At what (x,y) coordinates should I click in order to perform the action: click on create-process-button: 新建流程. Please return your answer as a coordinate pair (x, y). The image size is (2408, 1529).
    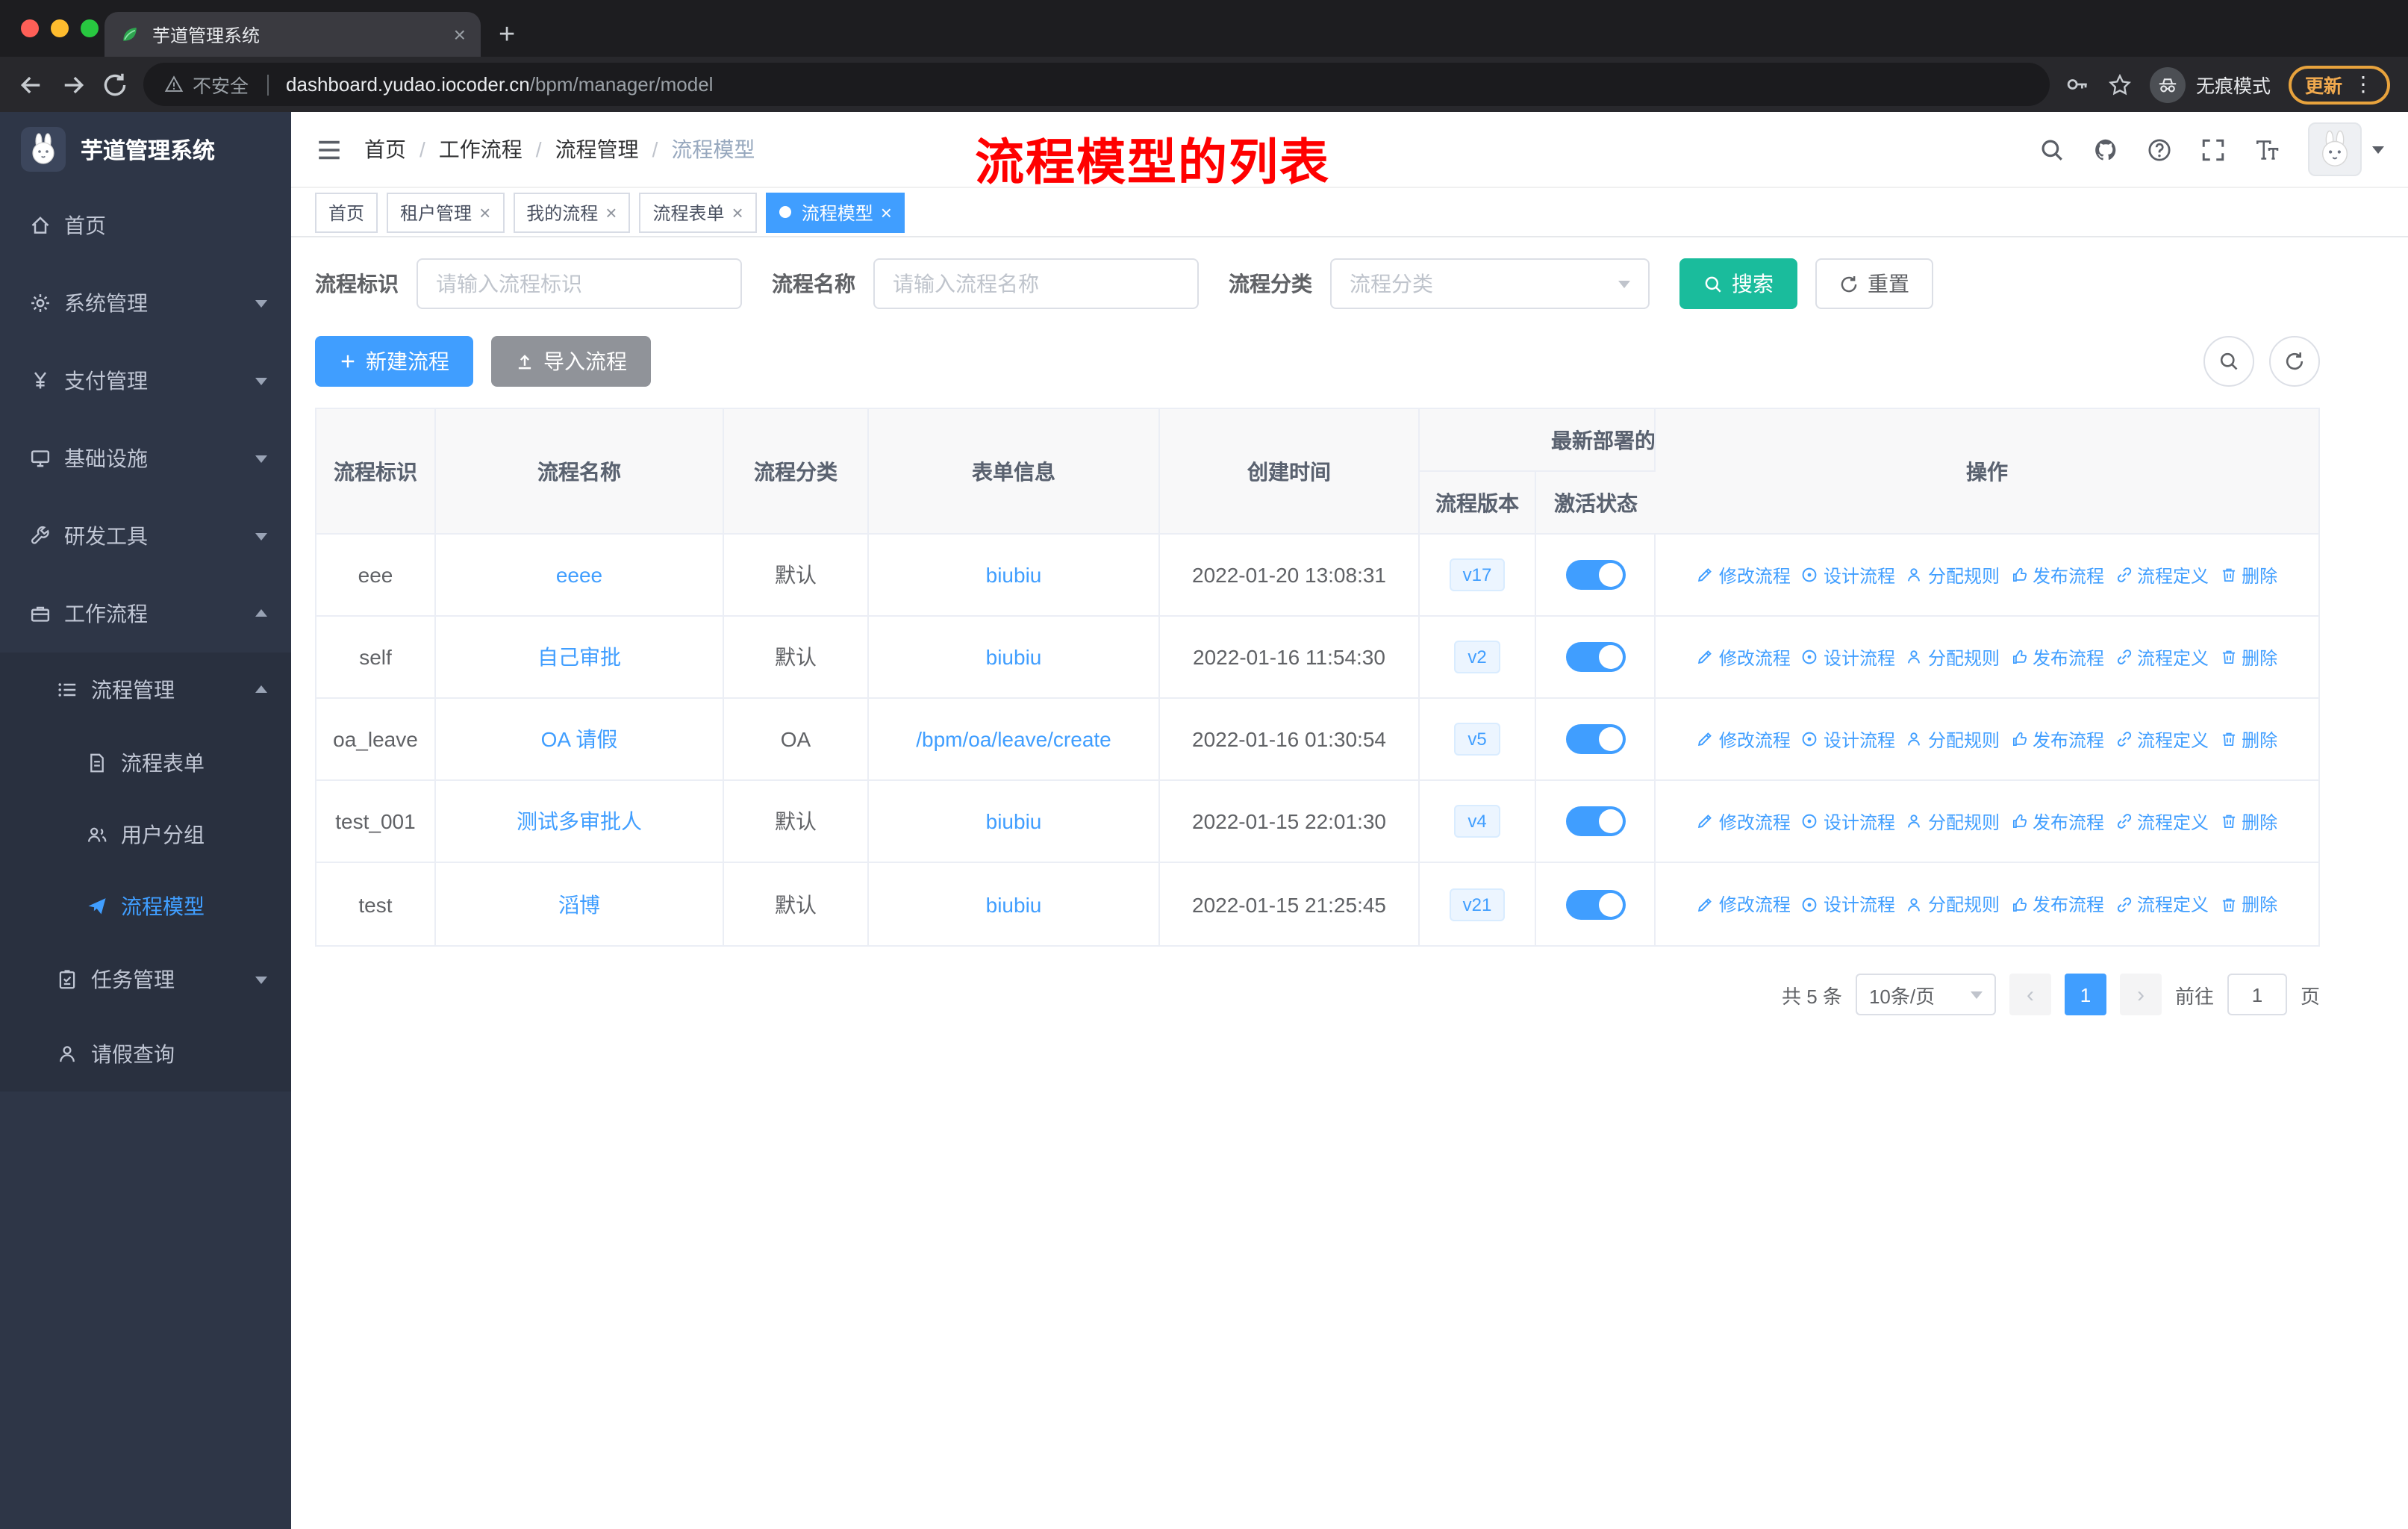
    Looking at the image, I should click on (394, 361).